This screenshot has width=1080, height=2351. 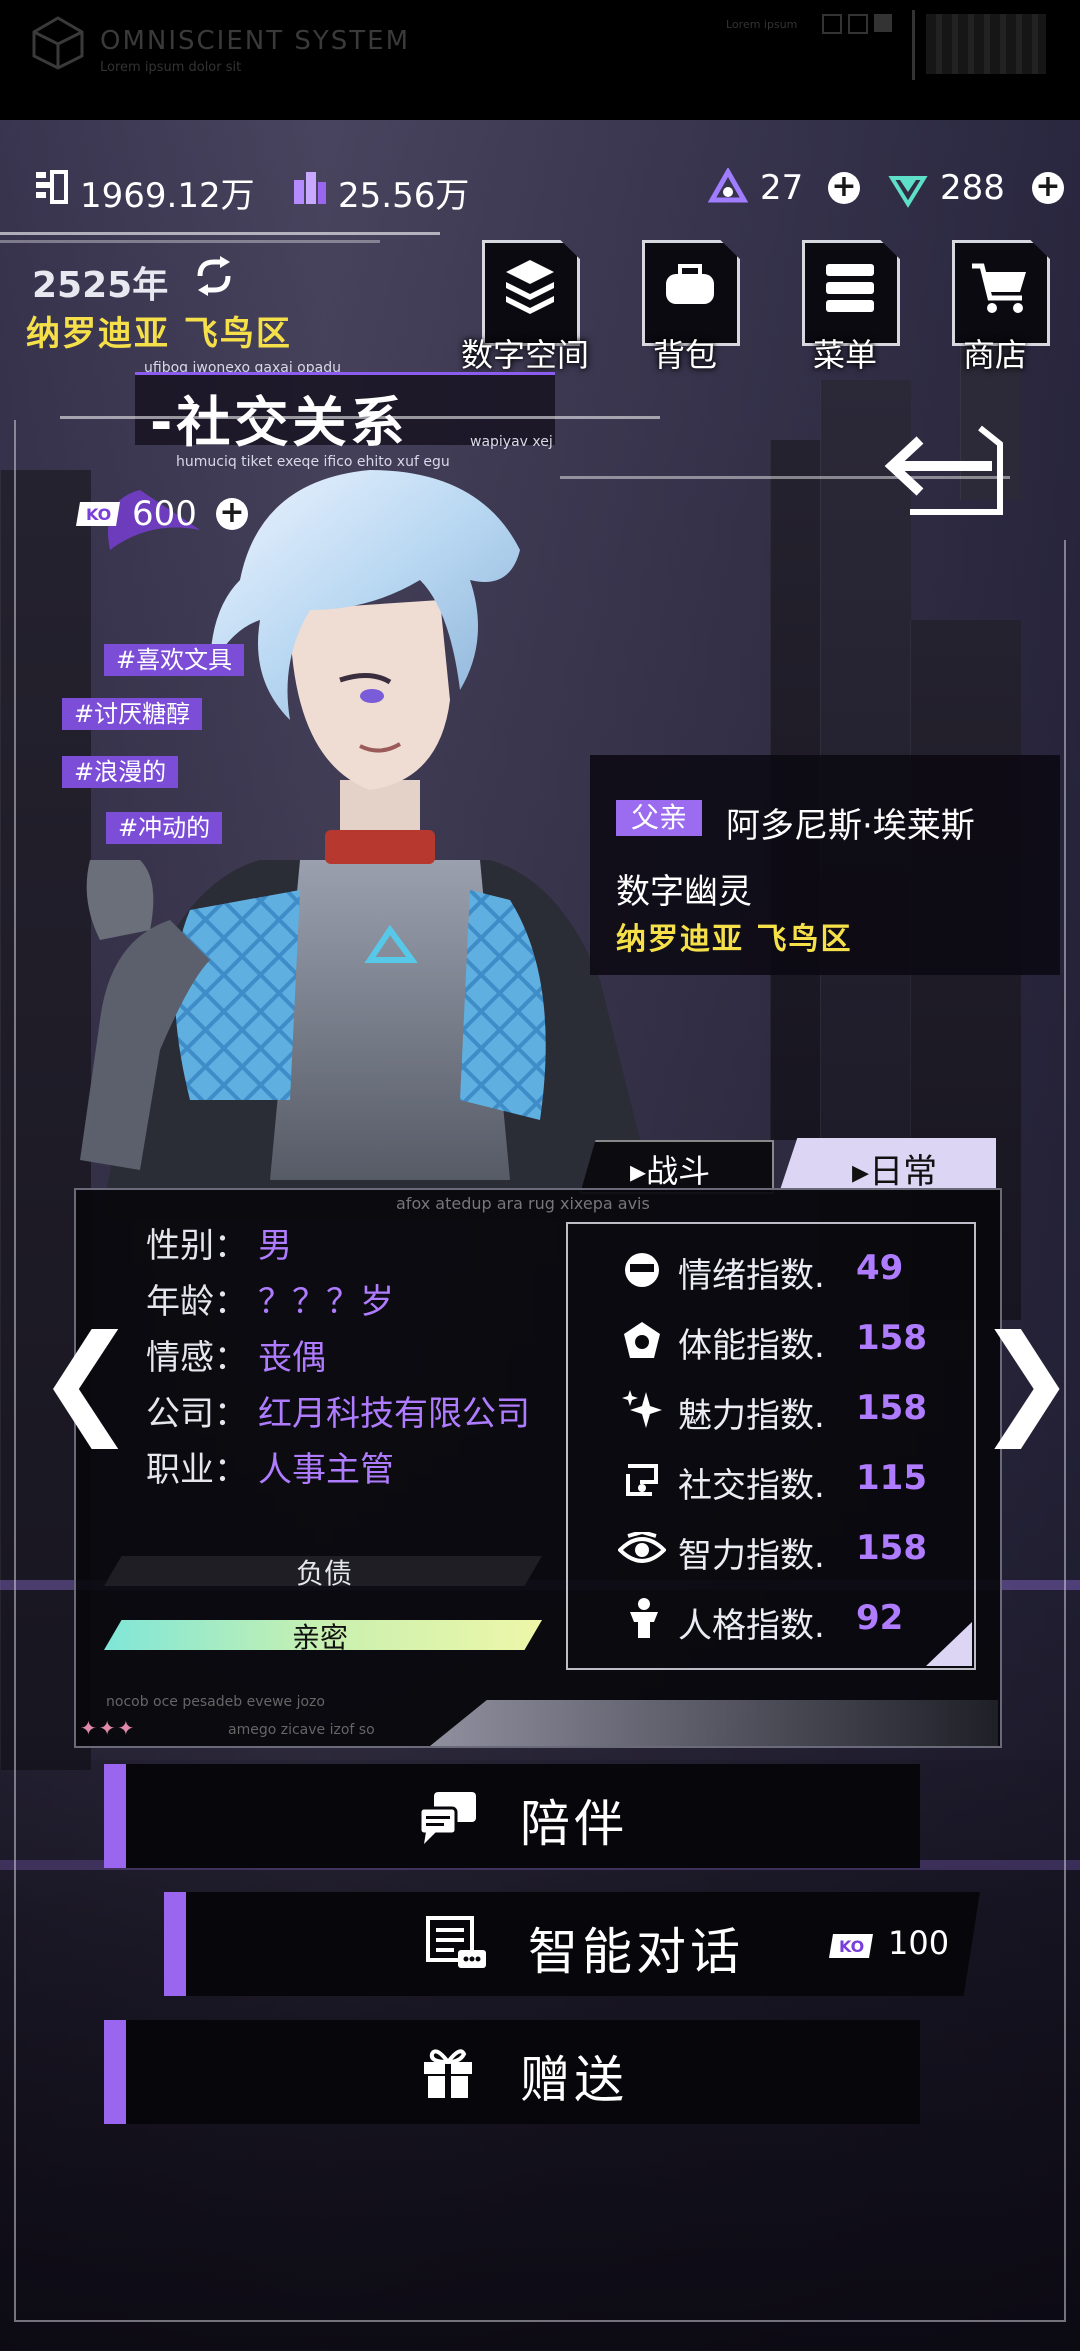 What do you see at coordinates (636, 1952) in the screenshot?
I see `smart-chat-label: 智能对话` at bounding box center [636, 1952].